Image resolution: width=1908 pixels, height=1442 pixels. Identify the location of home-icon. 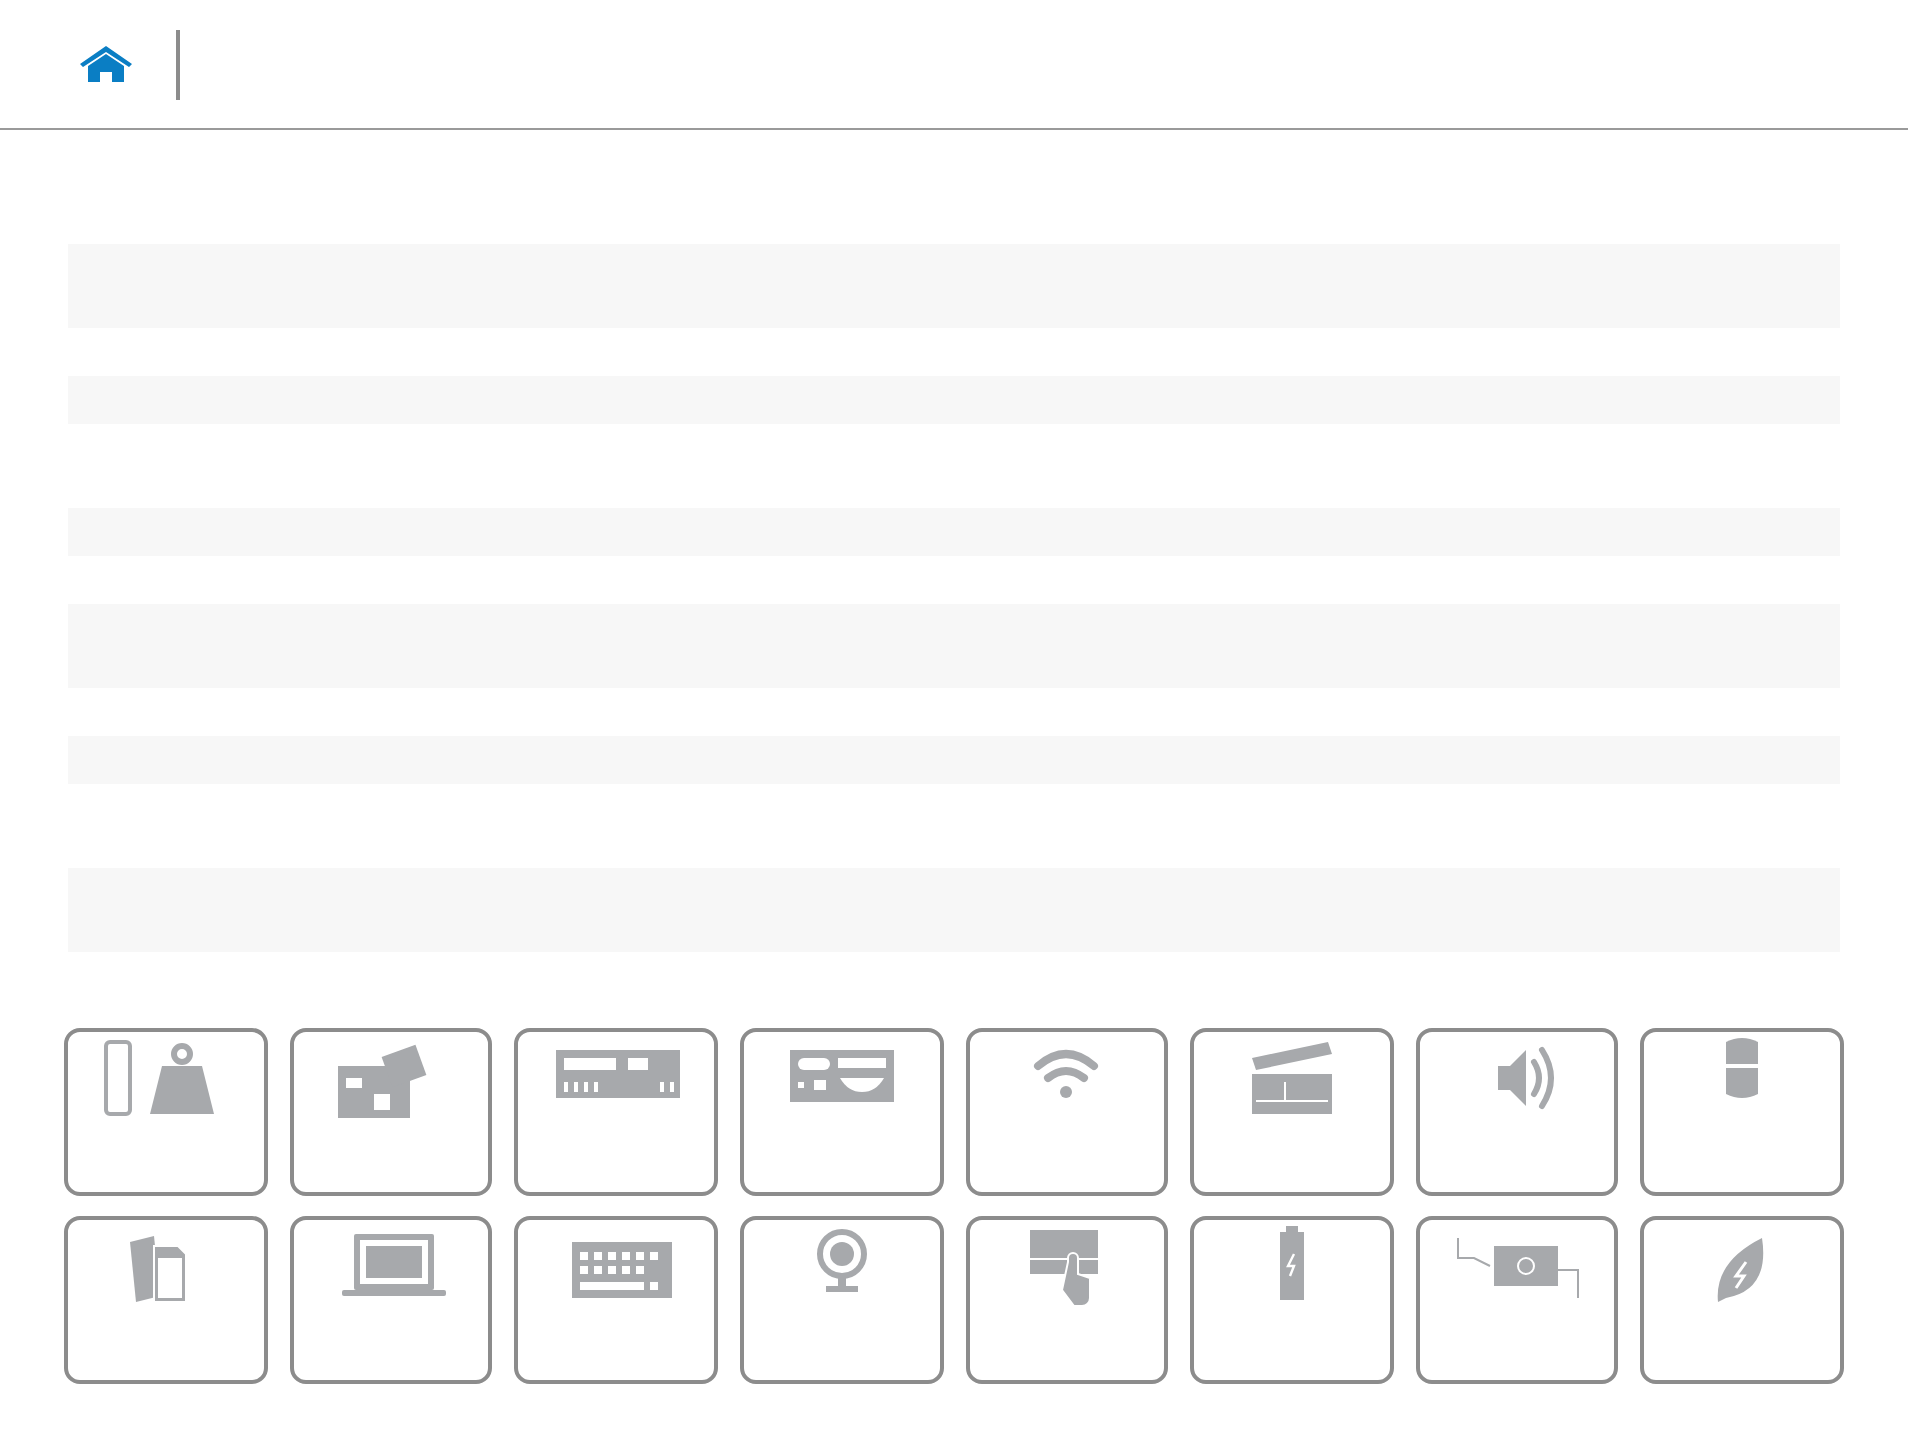
(106, 64).